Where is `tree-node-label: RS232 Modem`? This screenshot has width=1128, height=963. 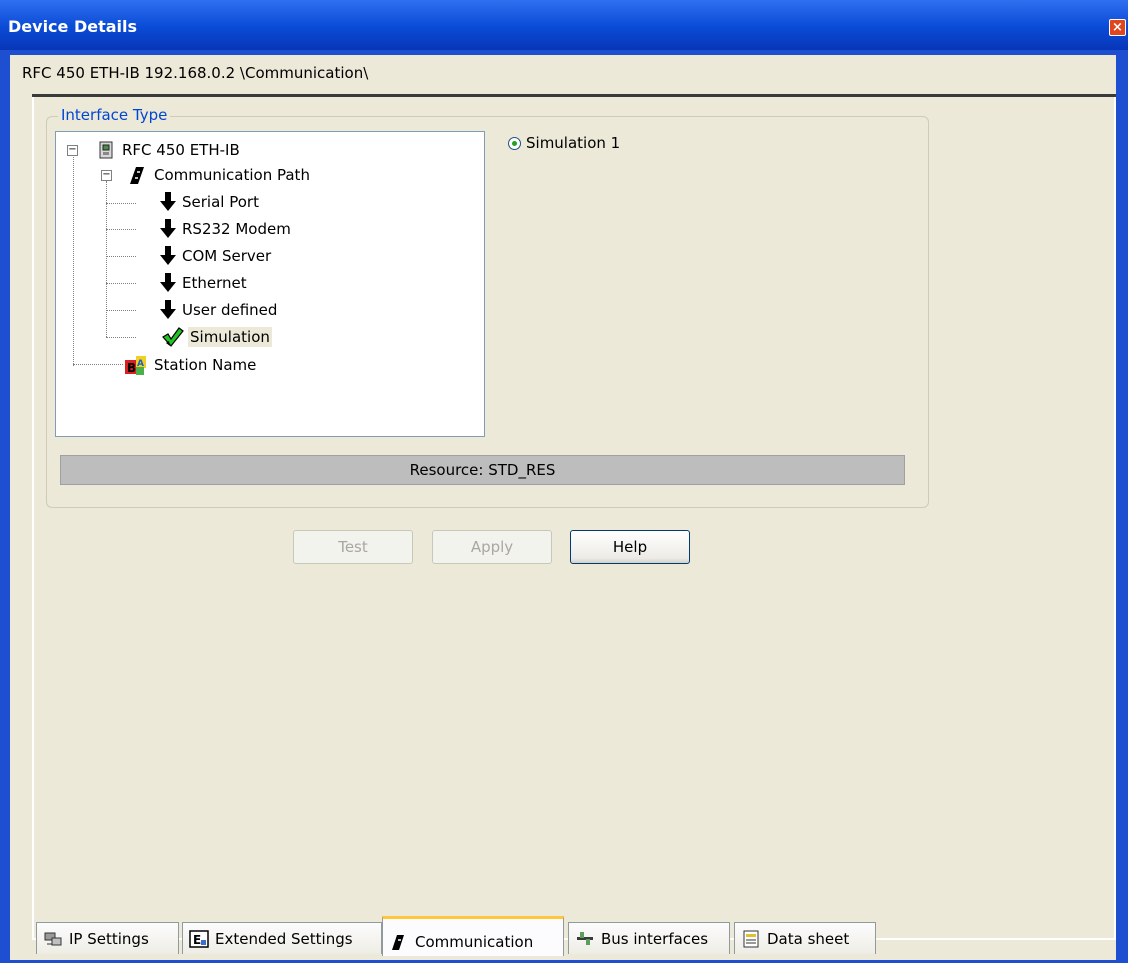
tree-node-label: RS232 Modem is located at coordinates (236, 229).